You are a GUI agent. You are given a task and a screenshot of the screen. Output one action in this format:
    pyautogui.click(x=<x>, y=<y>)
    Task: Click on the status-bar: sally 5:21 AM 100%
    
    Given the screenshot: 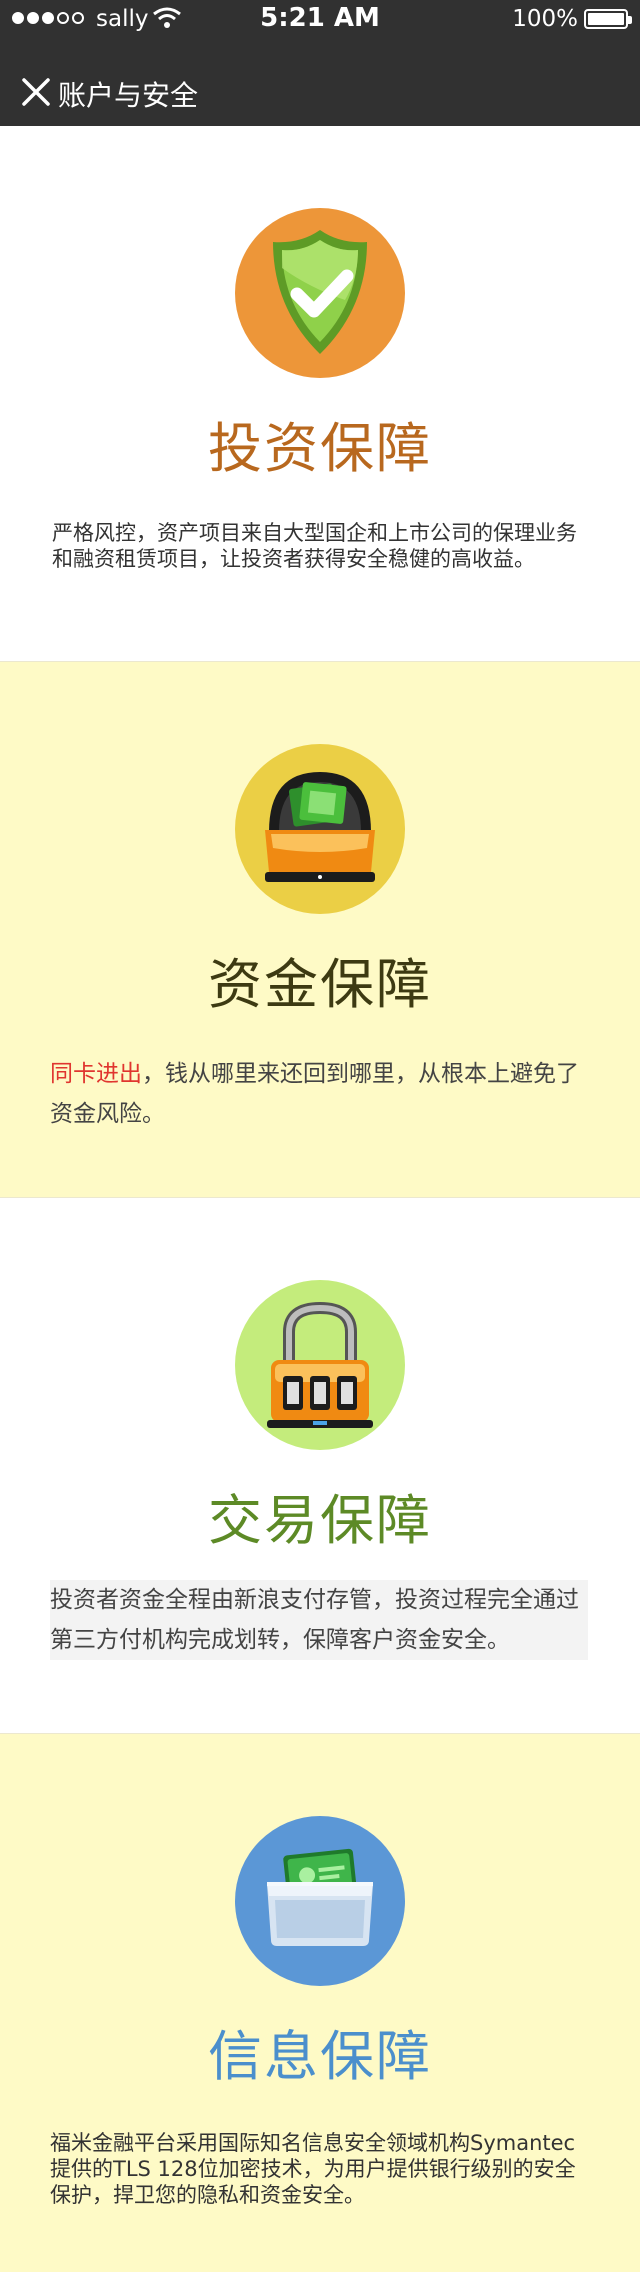 What is the action you would take?
    pyautogui.click(x=320, y=20)
    